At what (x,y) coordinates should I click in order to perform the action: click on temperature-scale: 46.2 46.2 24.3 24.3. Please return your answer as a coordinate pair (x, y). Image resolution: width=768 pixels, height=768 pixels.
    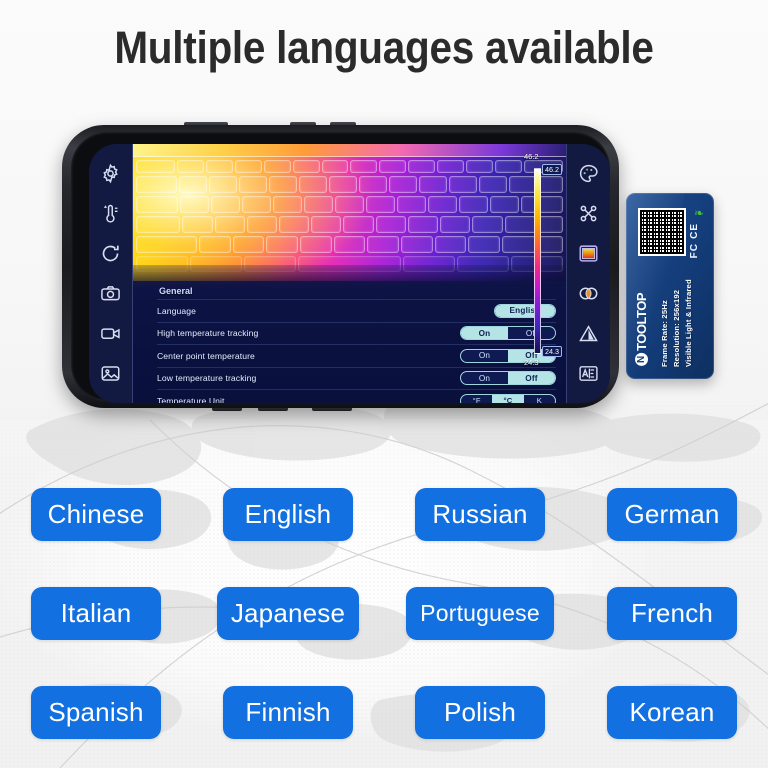
    Looking at the image, I should click on (542, 275).